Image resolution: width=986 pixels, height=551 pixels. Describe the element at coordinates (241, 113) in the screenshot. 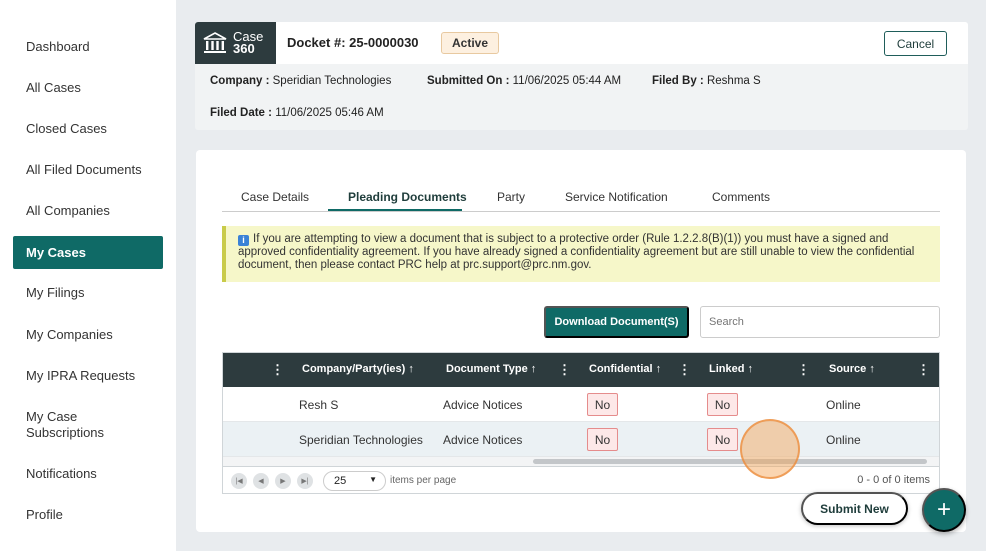

I see `filed-date-label: Filed Date :` at that location.